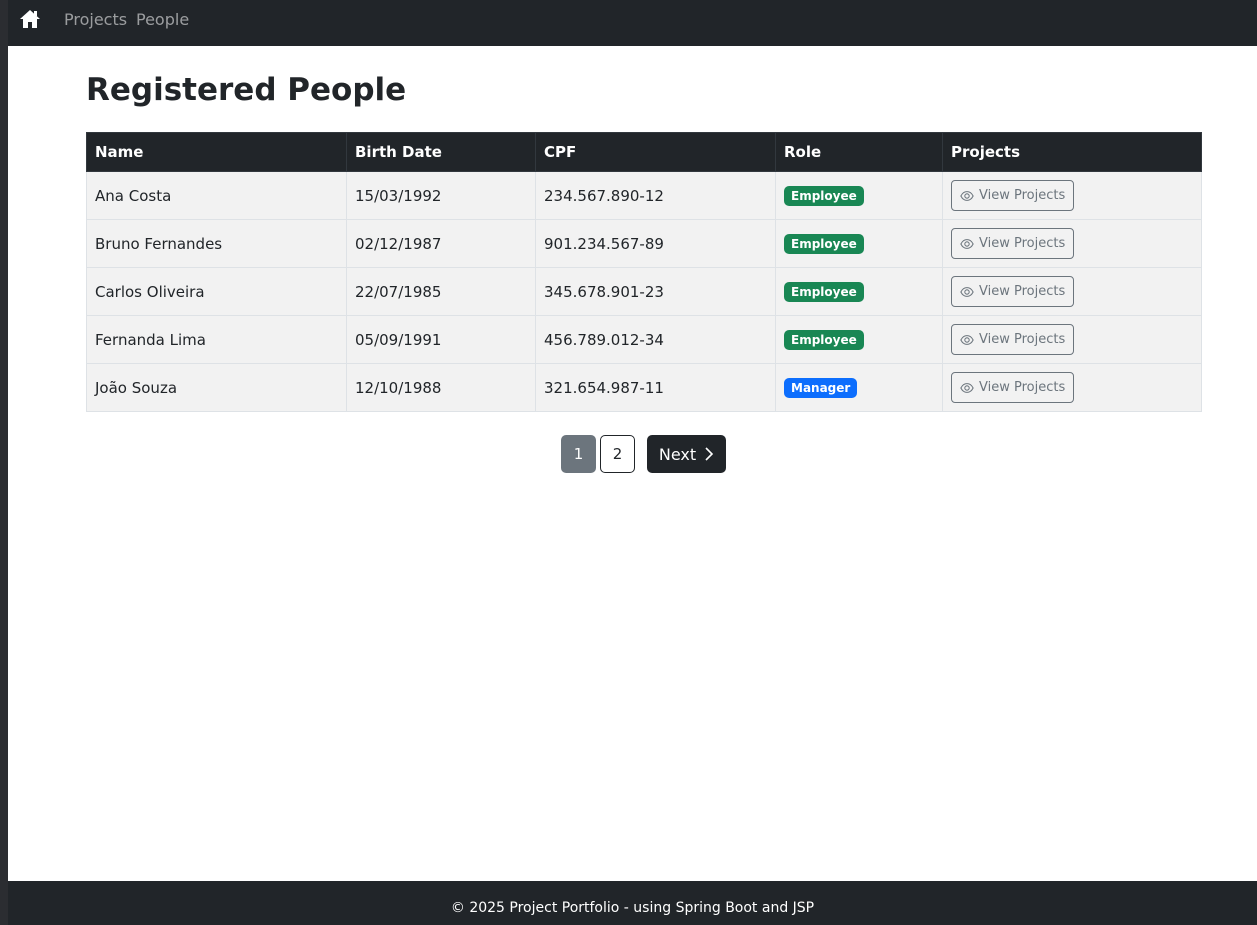 Image resolution: width=1257 pixels, height=925 pixels. Describe the element at coordinates (441, 243) in the screenshot. I see `cell-birth-date: 02/12/1987` at that location.